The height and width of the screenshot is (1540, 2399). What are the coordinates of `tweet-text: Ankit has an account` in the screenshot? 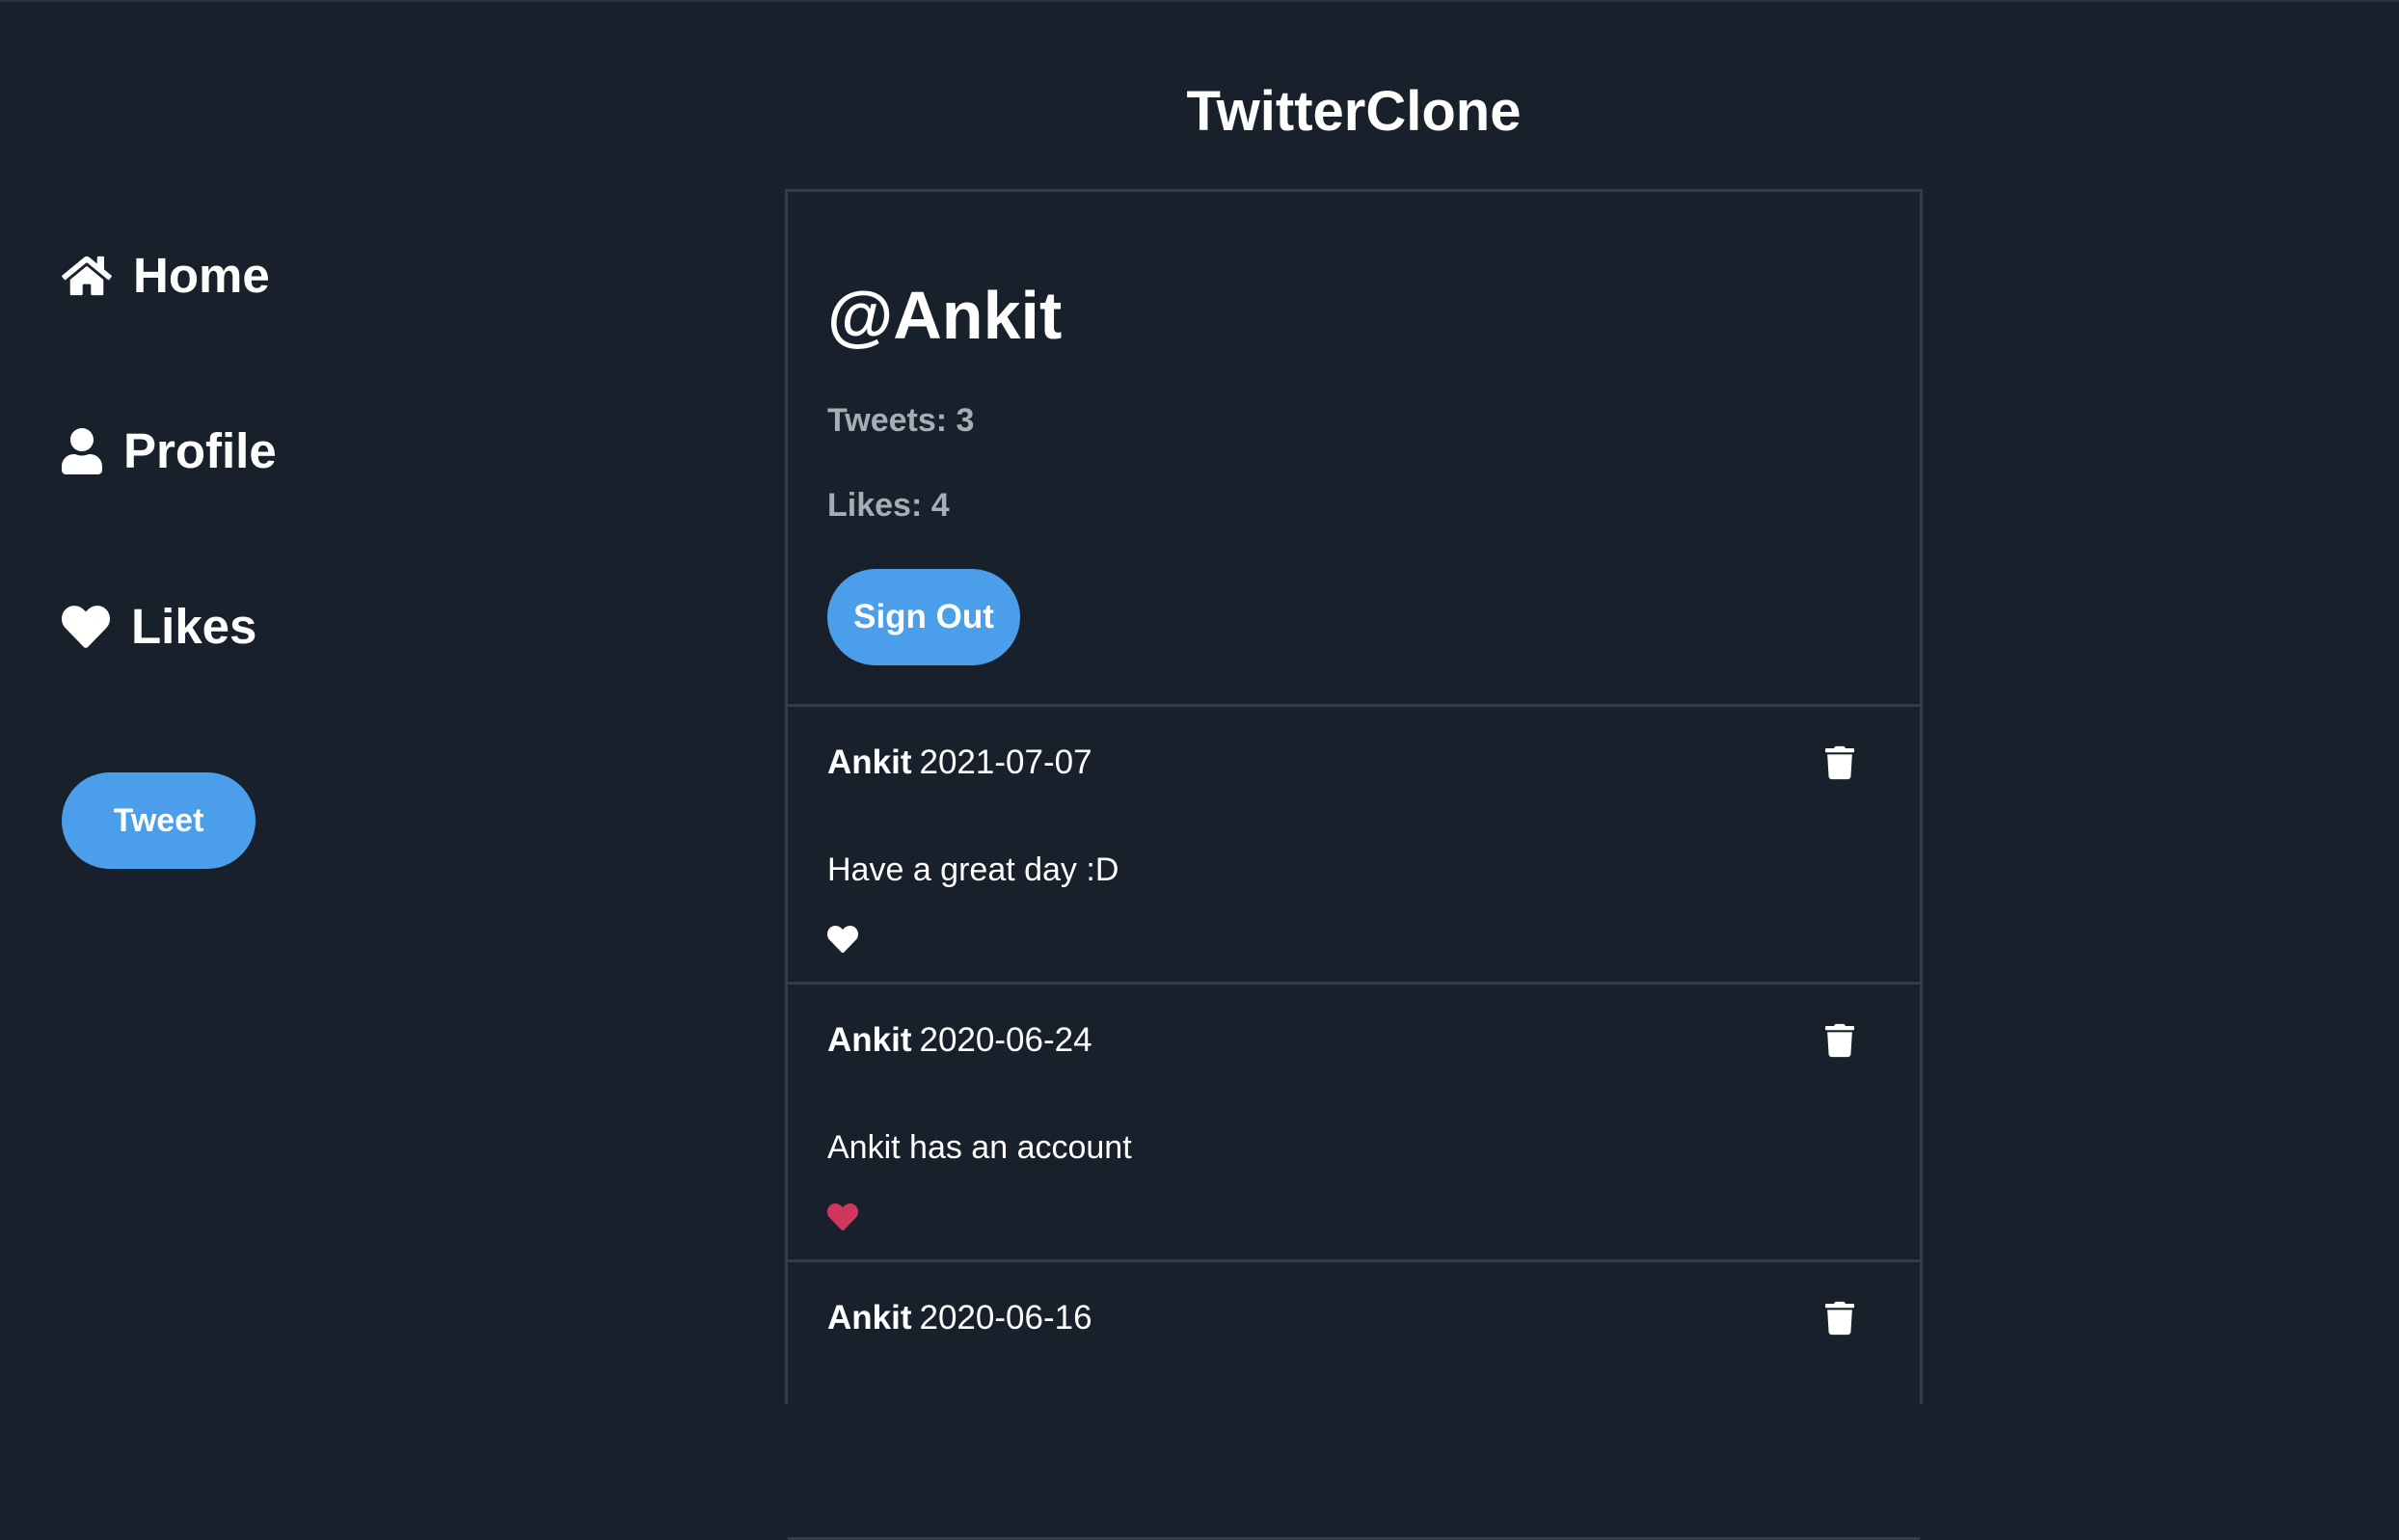 It's located at (979, 1147).